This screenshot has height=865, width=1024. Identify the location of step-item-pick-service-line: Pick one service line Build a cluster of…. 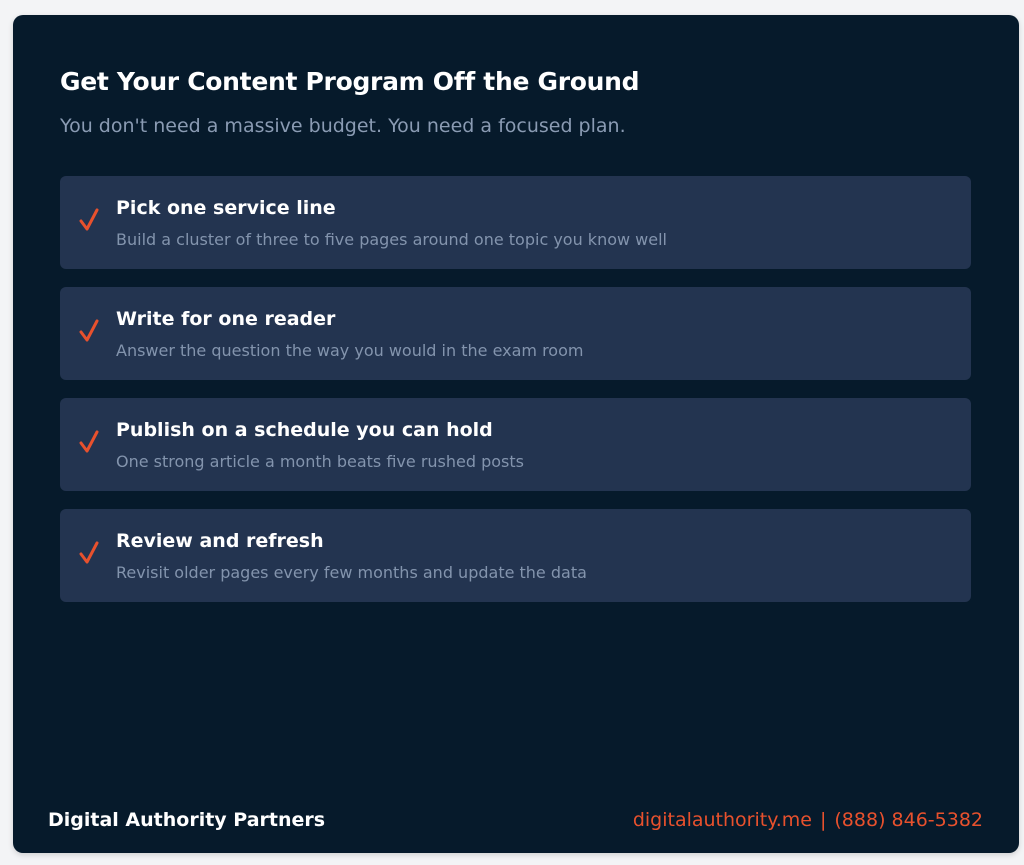
(515, 222).